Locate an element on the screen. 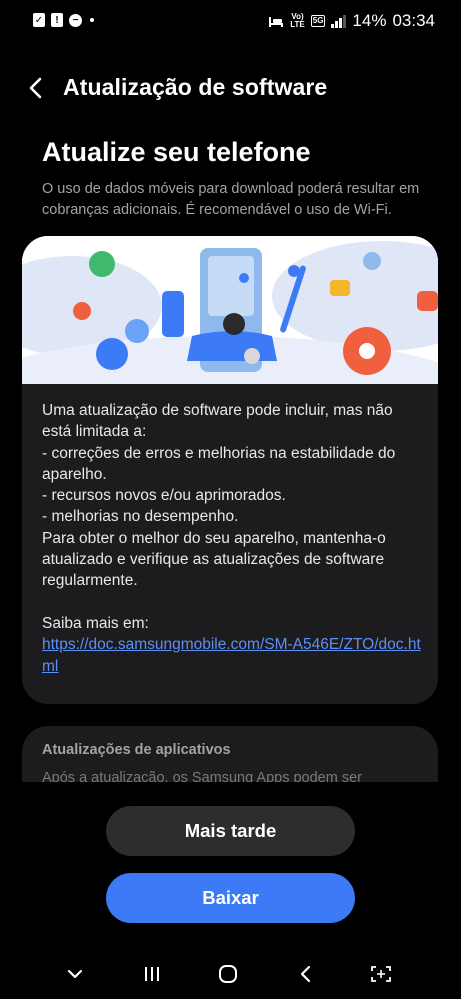 This screenshot has height=999, width=461. chevron-down-icon is located at coordinates (75, 974).